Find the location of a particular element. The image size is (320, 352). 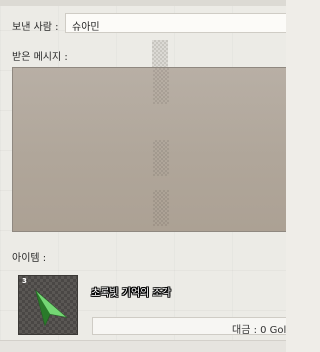

sender-name: 슈아민 is located at coordinates (86, 27).